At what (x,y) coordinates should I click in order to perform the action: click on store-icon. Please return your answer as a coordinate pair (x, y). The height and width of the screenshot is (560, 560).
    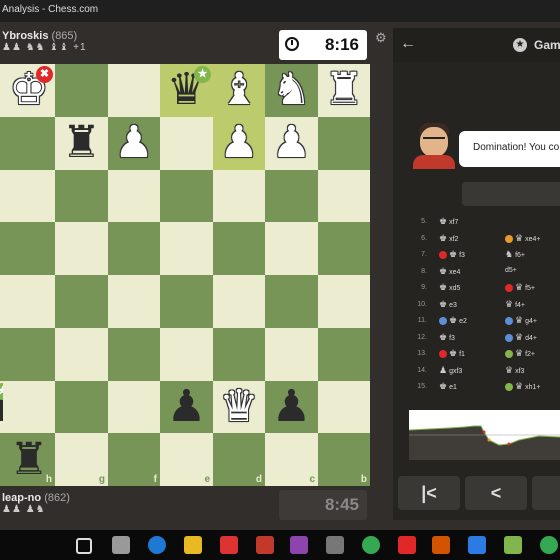
    Looking at the image, I should click on (121, 545).